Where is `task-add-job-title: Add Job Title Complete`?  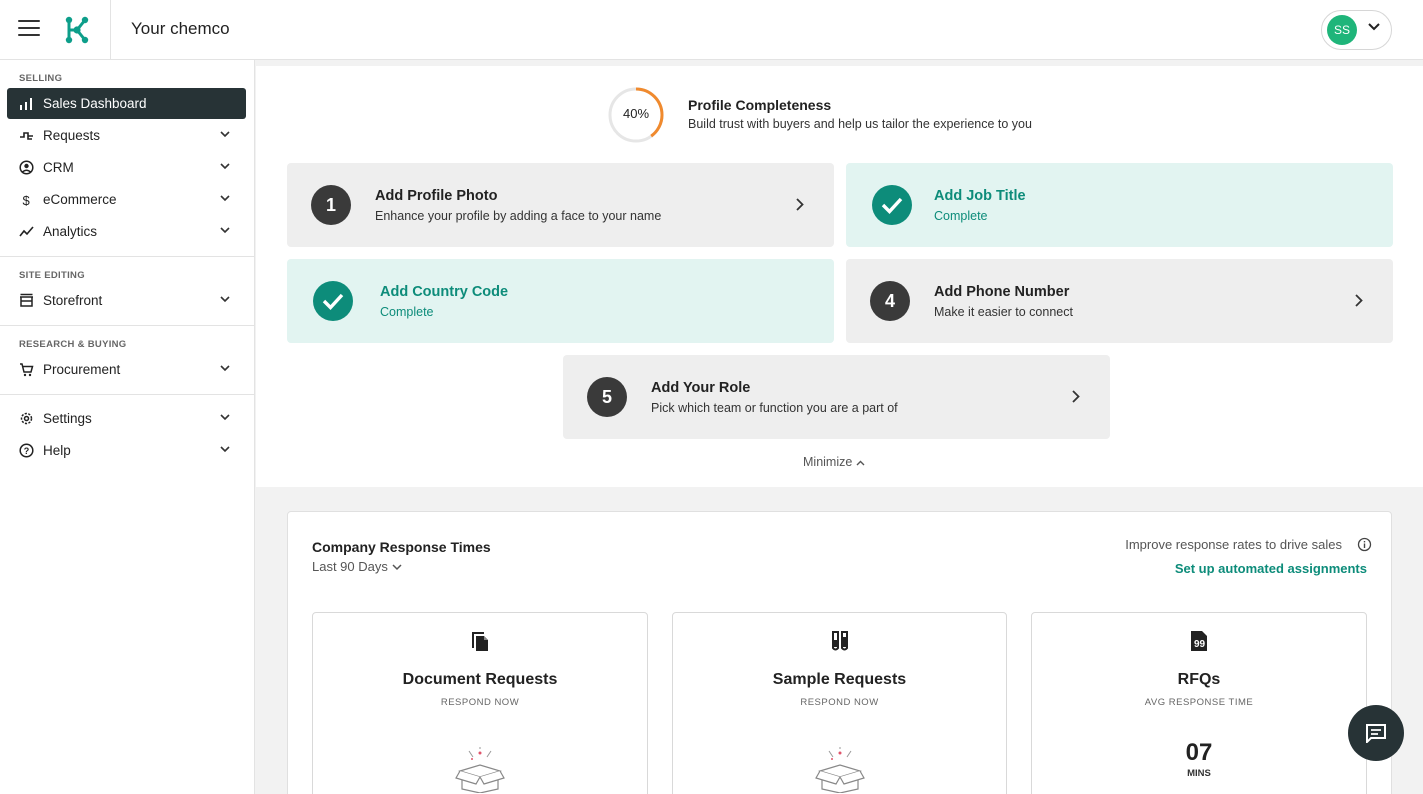 task-add-job-title: Add Job Title Complete is located at coordinates (1119, 205).